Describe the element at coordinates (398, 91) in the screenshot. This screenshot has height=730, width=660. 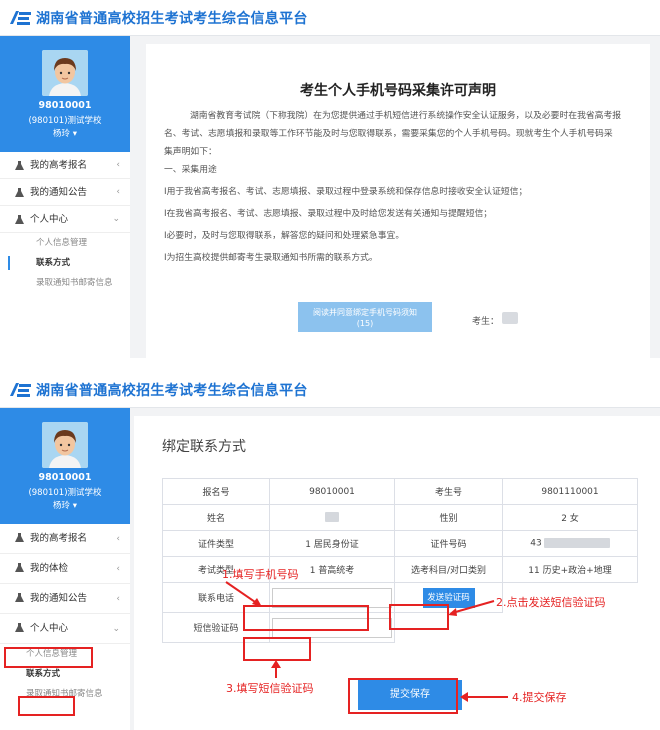
I see `statement-title: 考生个人手机号码采集许可声明` at that location.